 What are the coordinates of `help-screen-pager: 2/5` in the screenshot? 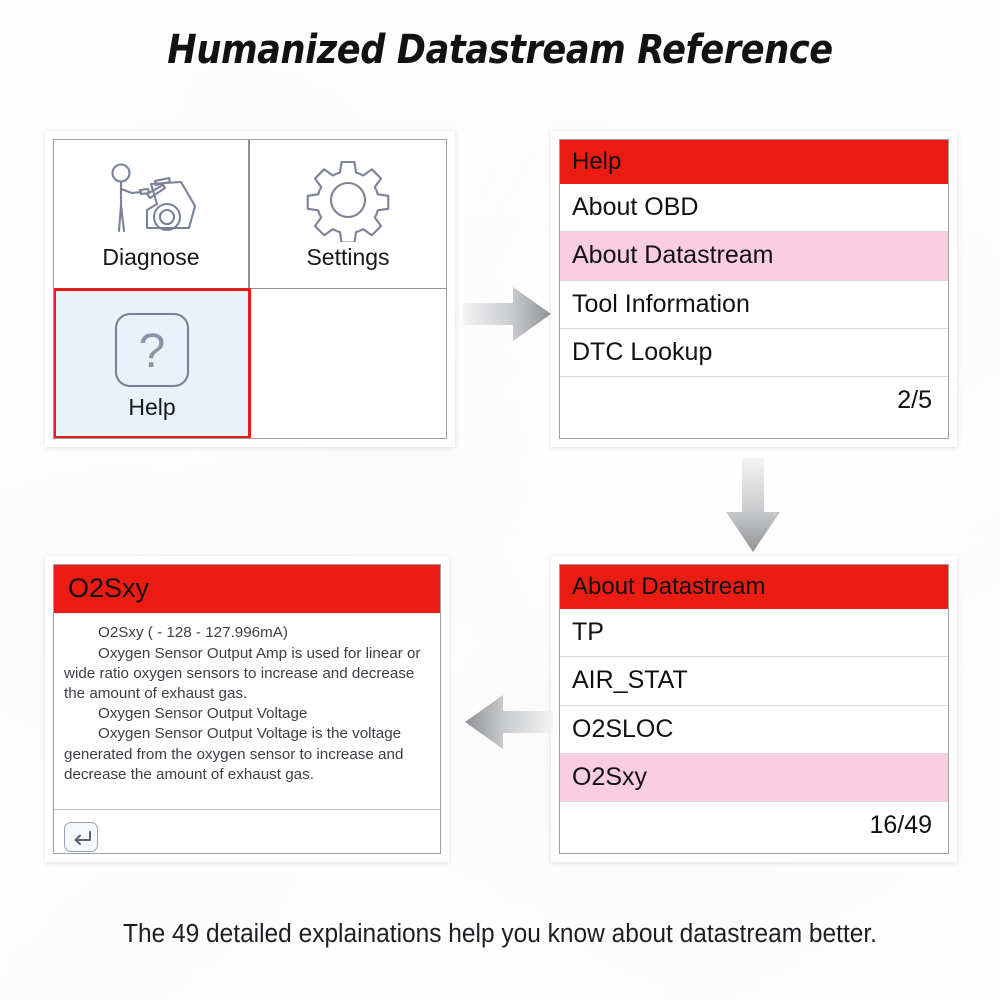 It's located at (754, 401).